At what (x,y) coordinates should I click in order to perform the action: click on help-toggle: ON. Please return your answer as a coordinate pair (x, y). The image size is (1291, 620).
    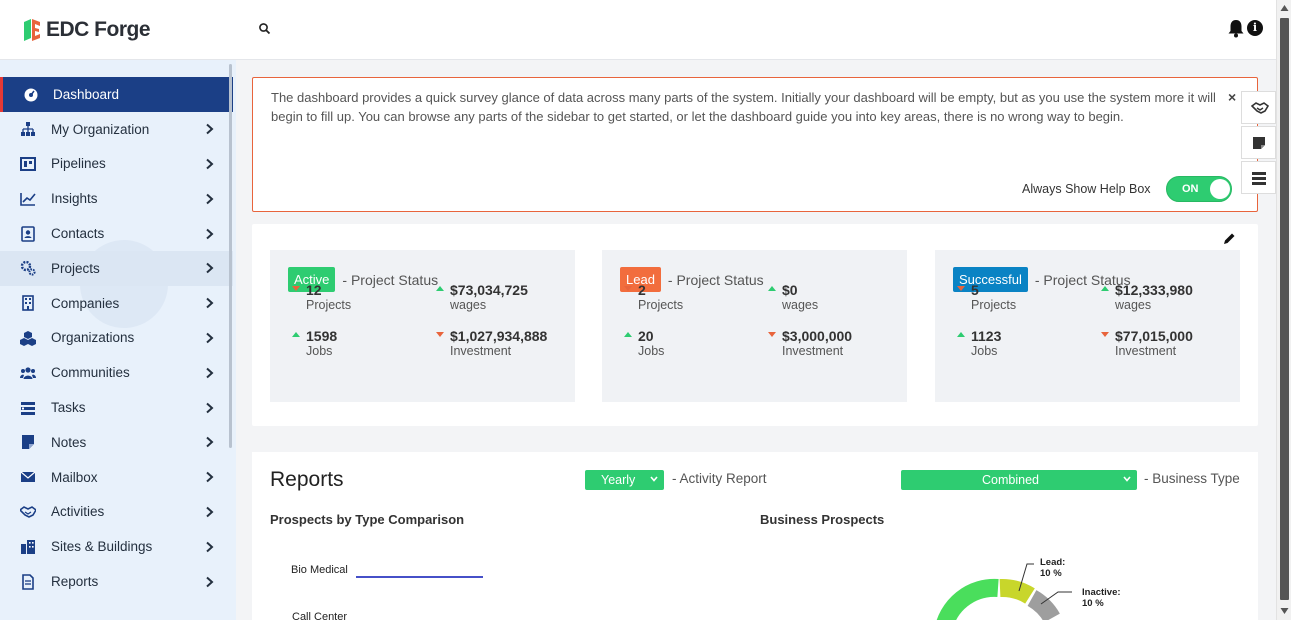
    Looking at the image, I should click on (1199, 189).